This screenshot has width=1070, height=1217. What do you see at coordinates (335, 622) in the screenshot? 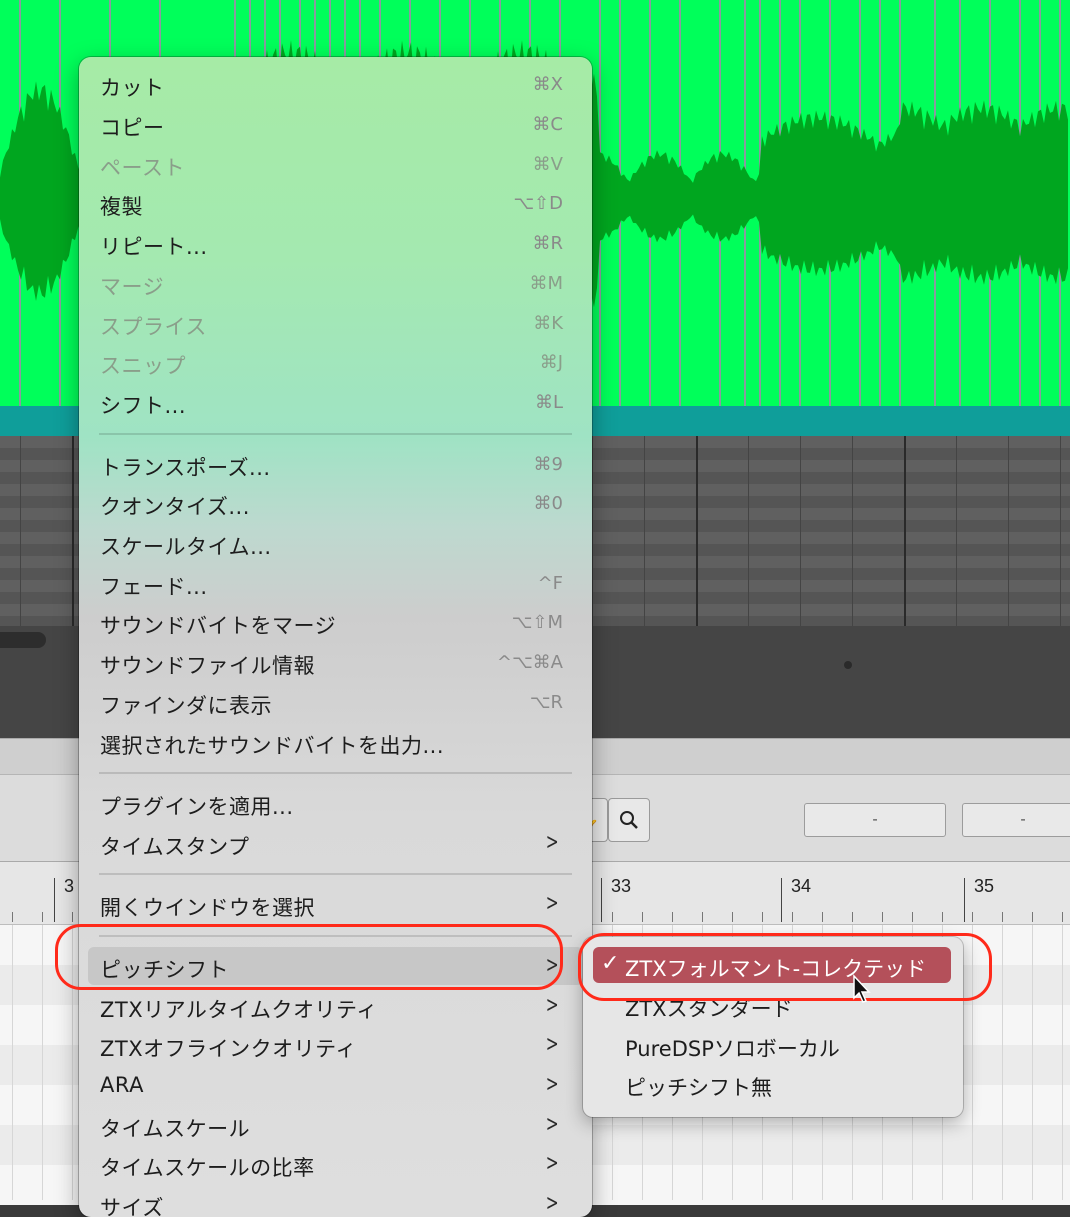
I see `menu-item-merge-soundbites: サウンドバイトをマージ ⌥⇧M` at bounding box center [335, 622].